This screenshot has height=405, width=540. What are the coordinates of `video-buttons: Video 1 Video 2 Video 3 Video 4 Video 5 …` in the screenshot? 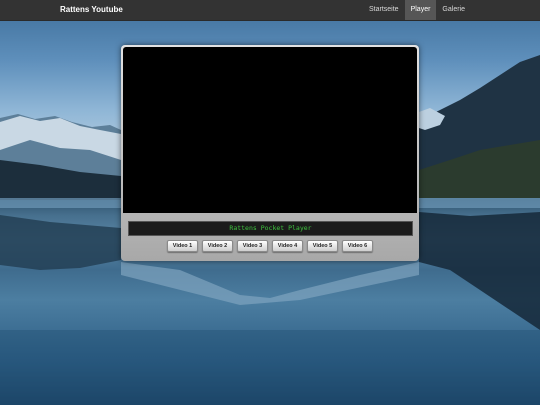 It's located at (270, 246).